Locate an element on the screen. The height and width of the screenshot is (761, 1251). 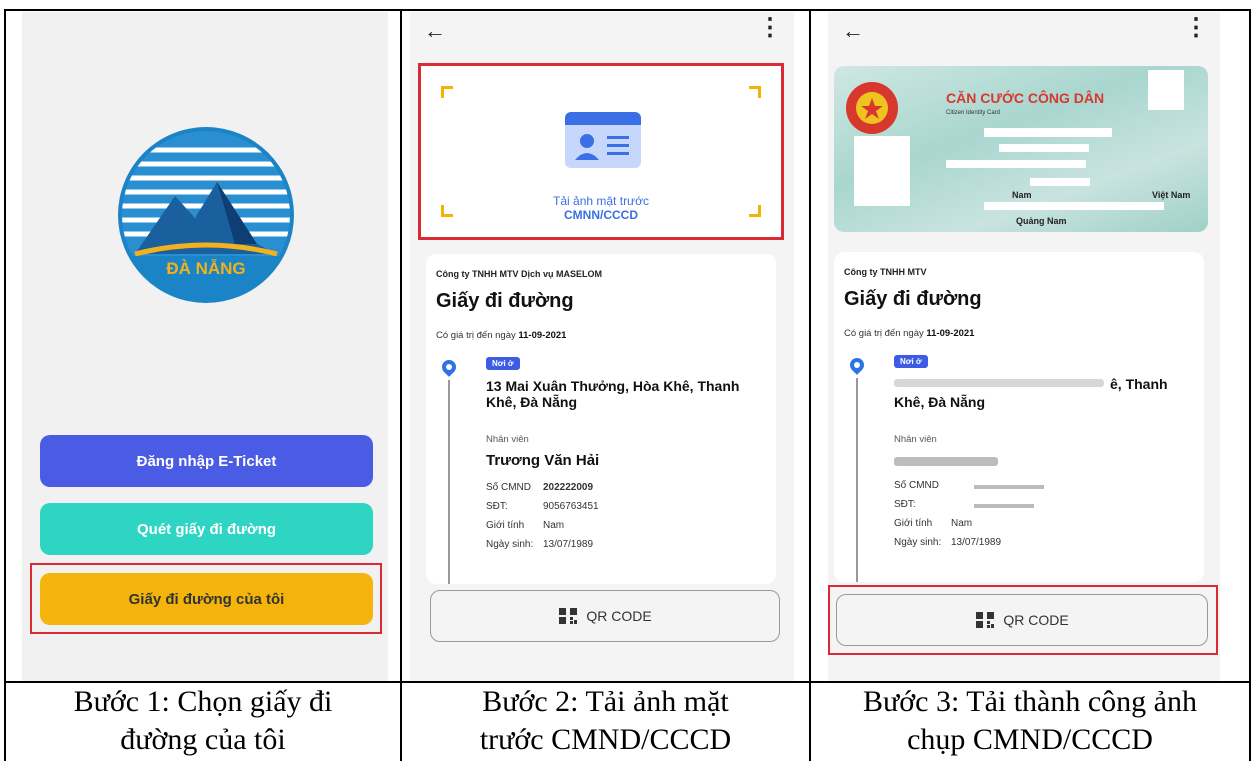
id-card-icon is located at coordinates (603, 140).